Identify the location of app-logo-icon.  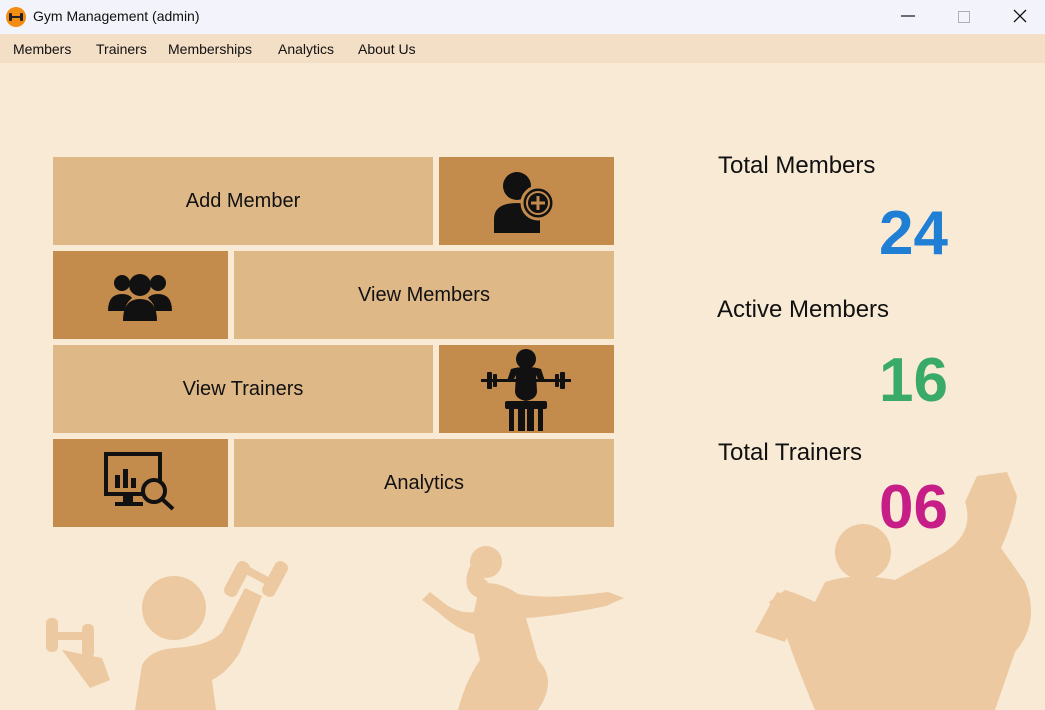
(16, 17).